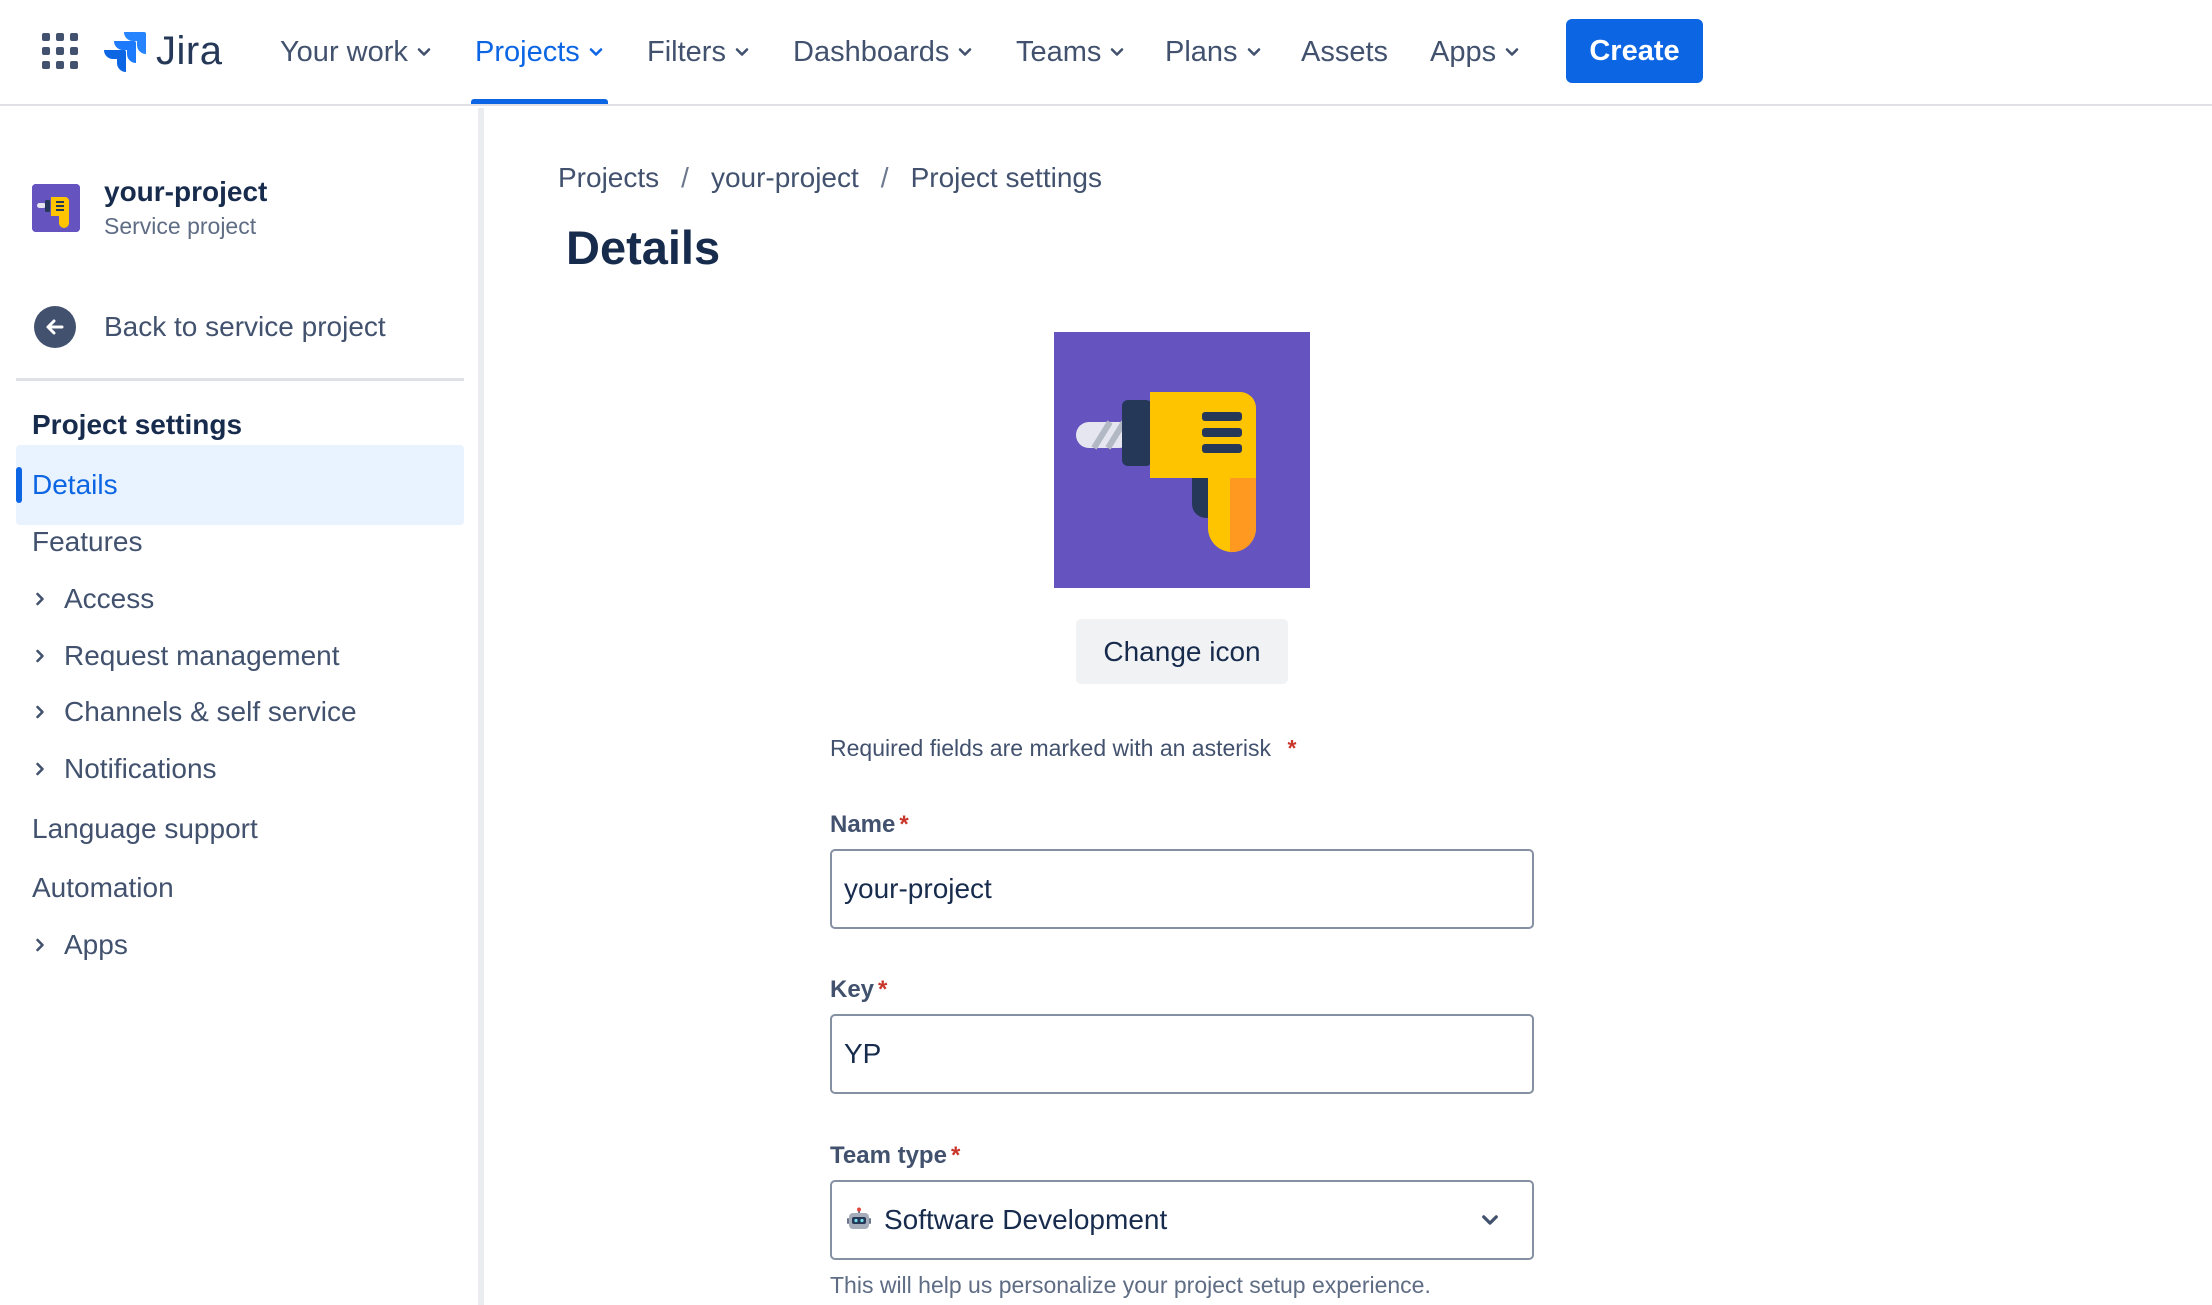 This screenshot has height=1305, width=2212. Describe the element at coordinates (186, 191) in the screenshot. I see `project-name: your-project` at that location.